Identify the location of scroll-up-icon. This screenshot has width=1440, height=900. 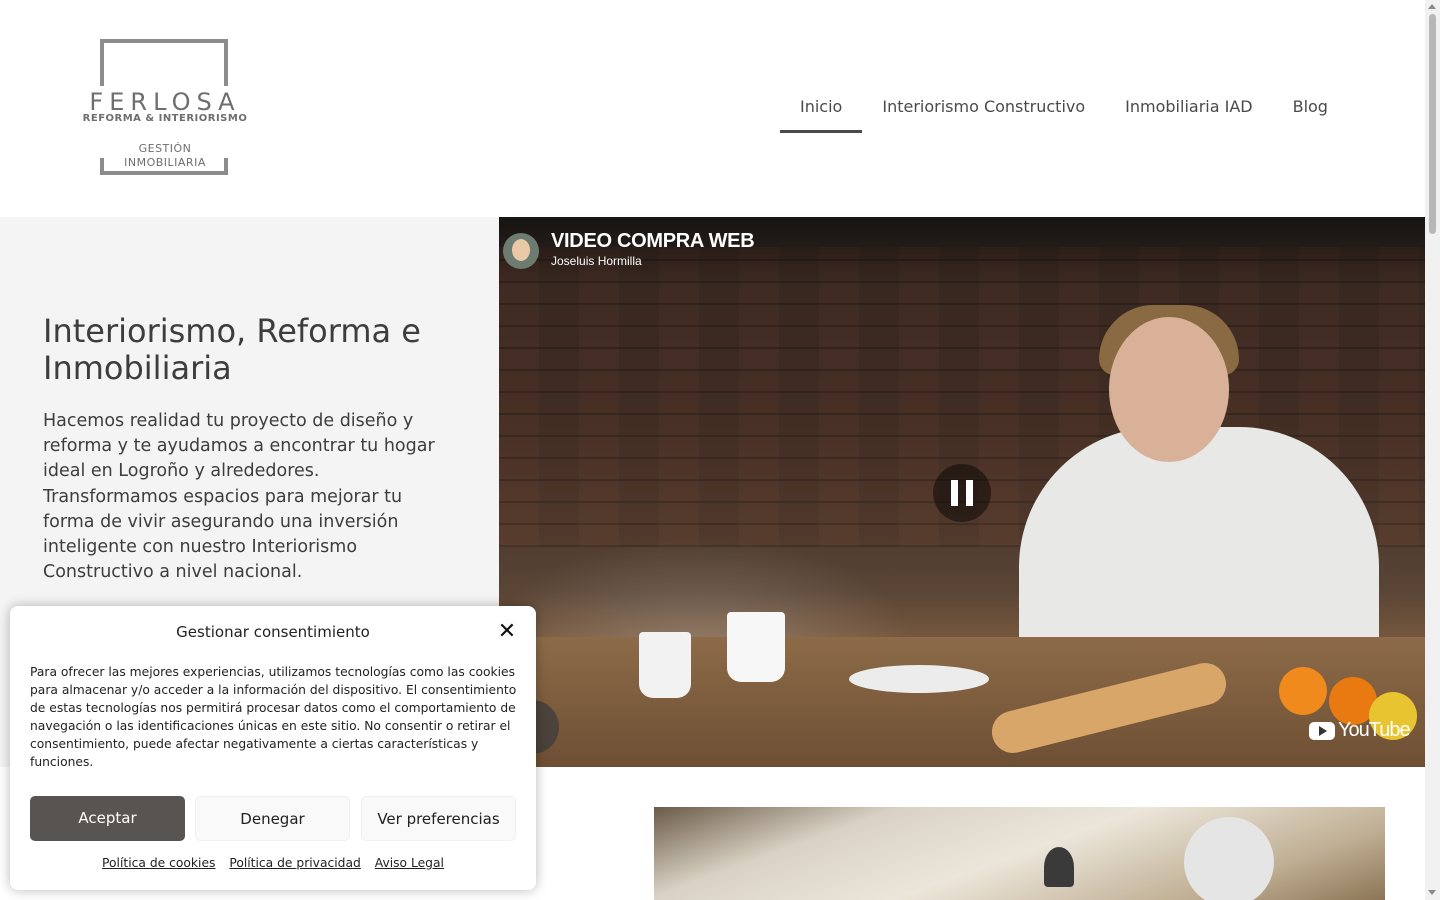
(1432, 6).